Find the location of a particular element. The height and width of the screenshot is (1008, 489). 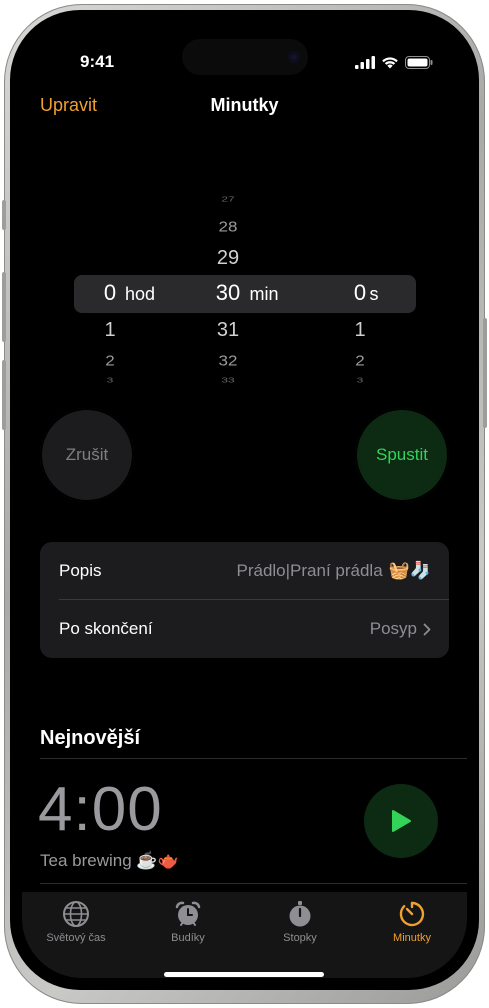

hours-selected: 0 is located at coordinates (110, 292).